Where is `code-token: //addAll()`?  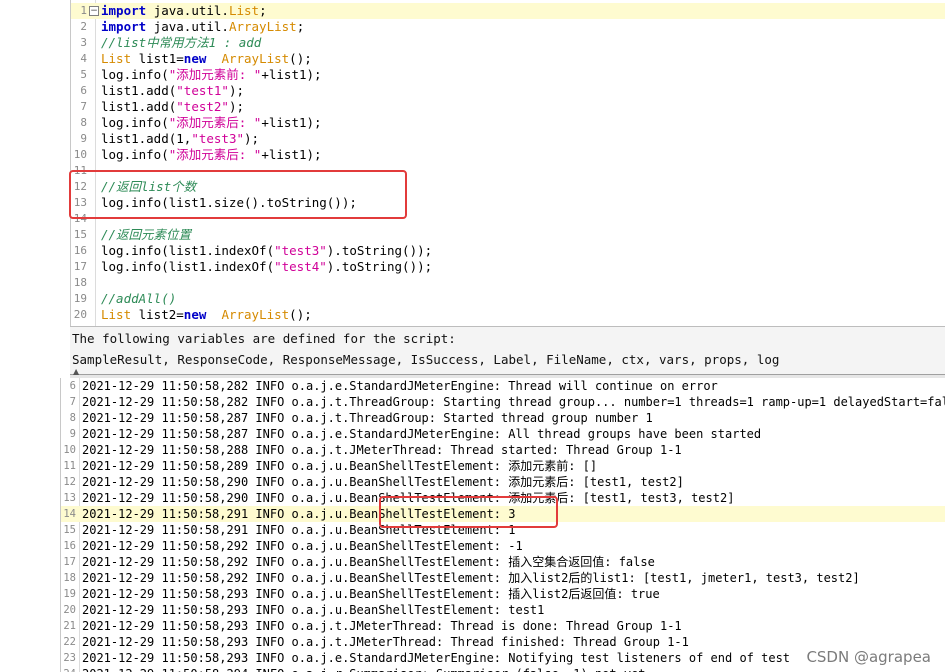
code-token: //addAll() is located at coordinates (139, 298).